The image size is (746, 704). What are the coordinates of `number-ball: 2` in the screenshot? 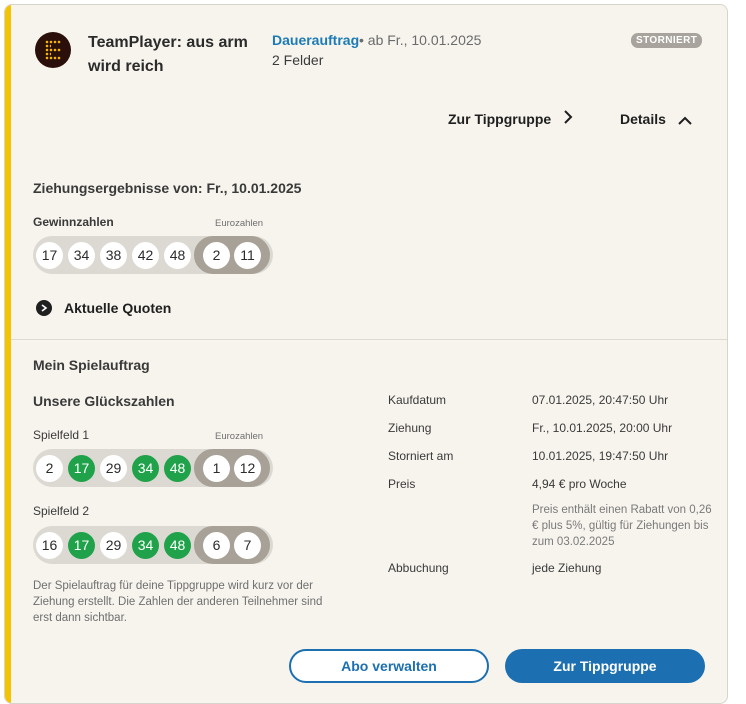 It's located at (49, 468).